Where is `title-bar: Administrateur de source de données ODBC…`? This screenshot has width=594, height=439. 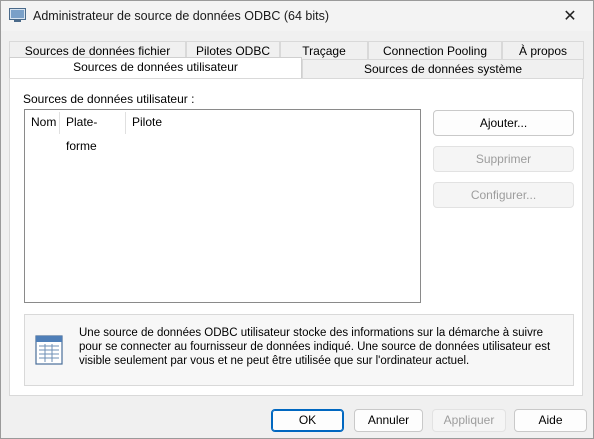 title-bar: Administrateur de source de données ODBC… is located at coordinates (297, 16).